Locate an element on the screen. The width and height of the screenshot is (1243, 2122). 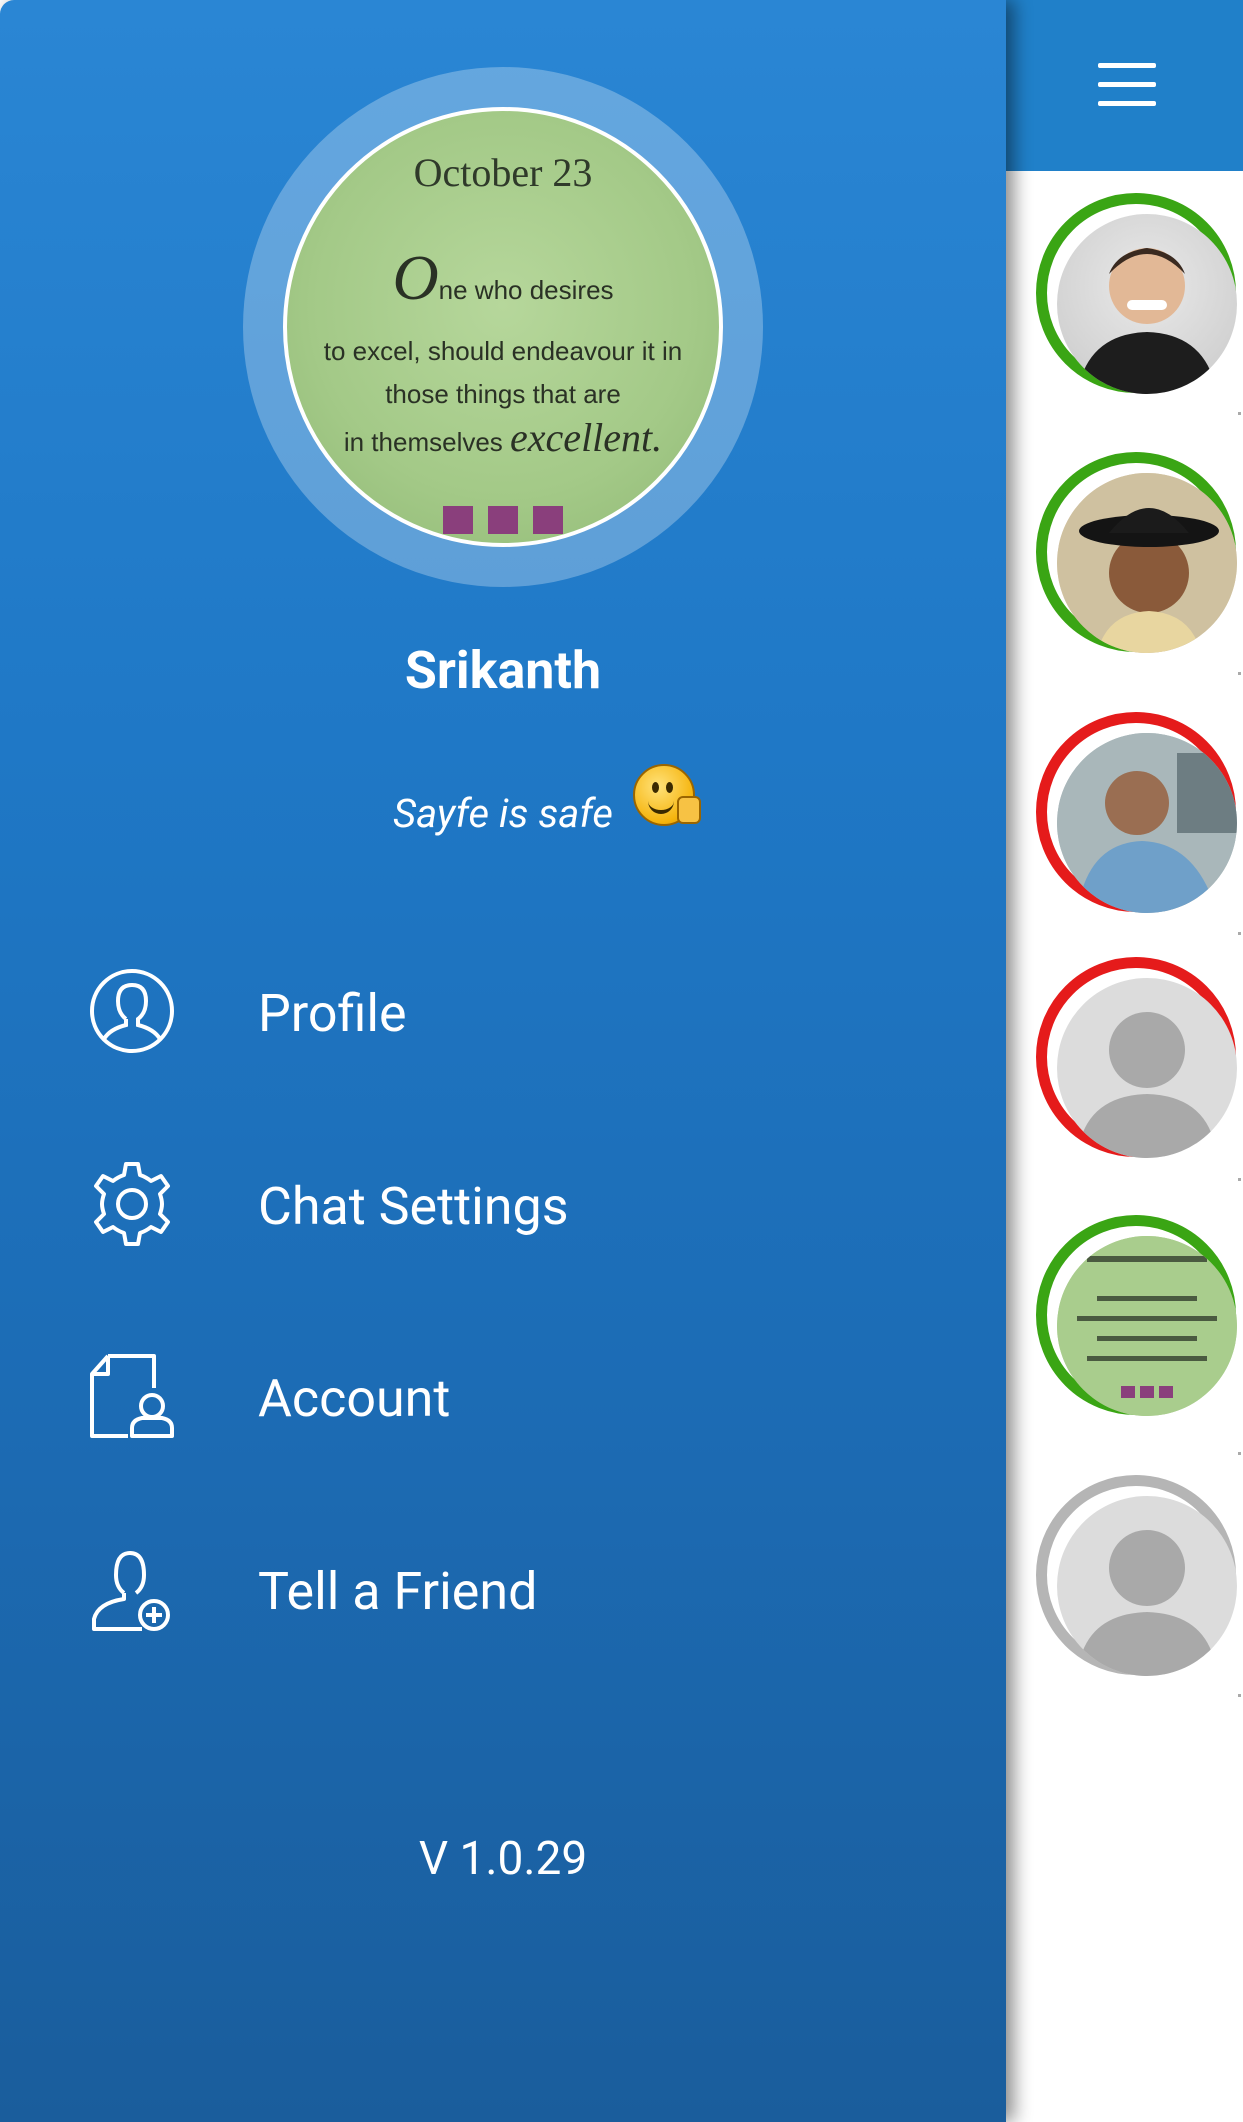
menu-item-chat-settings: Chat Settings is located at coordinates (438, 1203).